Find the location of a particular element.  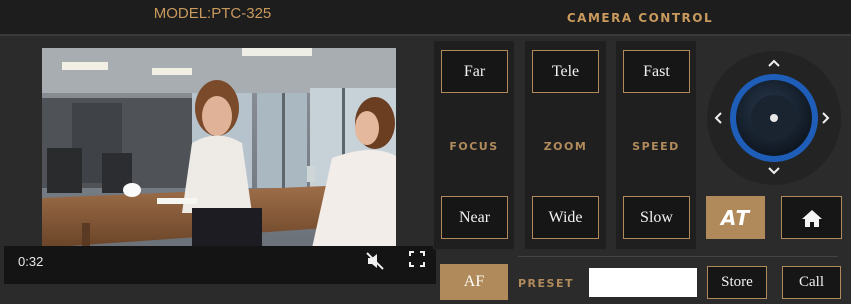

preset-divider is located at coordinates (678, 256).